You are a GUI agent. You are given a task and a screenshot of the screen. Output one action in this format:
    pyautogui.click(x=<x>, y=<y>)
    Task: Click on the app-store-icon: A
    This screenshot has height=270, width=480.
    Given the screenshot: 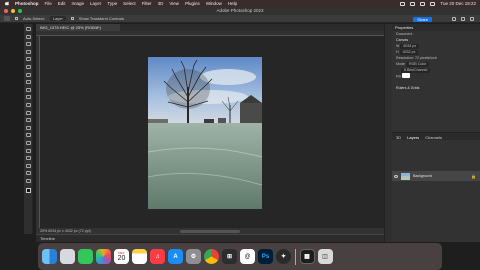 What is the action you would take?
    pyautogui.click(x=175, y=256)
    